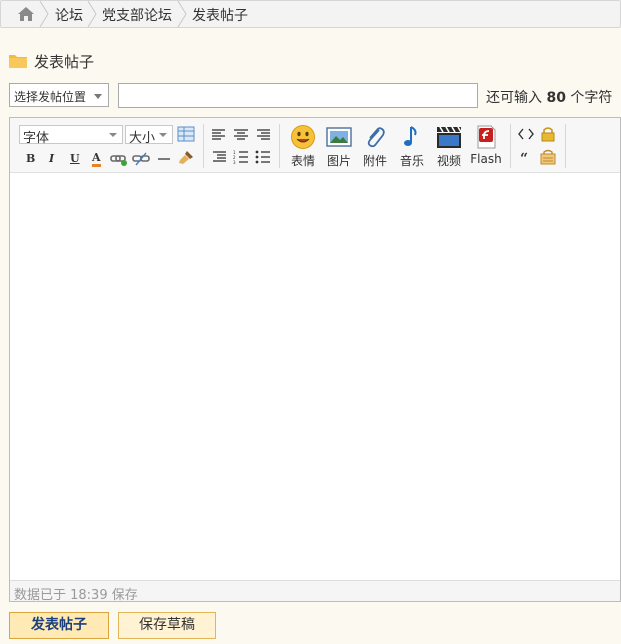 This screenshot has width=621, height=644. I want to click on unlink-icon, so click(141, 159).